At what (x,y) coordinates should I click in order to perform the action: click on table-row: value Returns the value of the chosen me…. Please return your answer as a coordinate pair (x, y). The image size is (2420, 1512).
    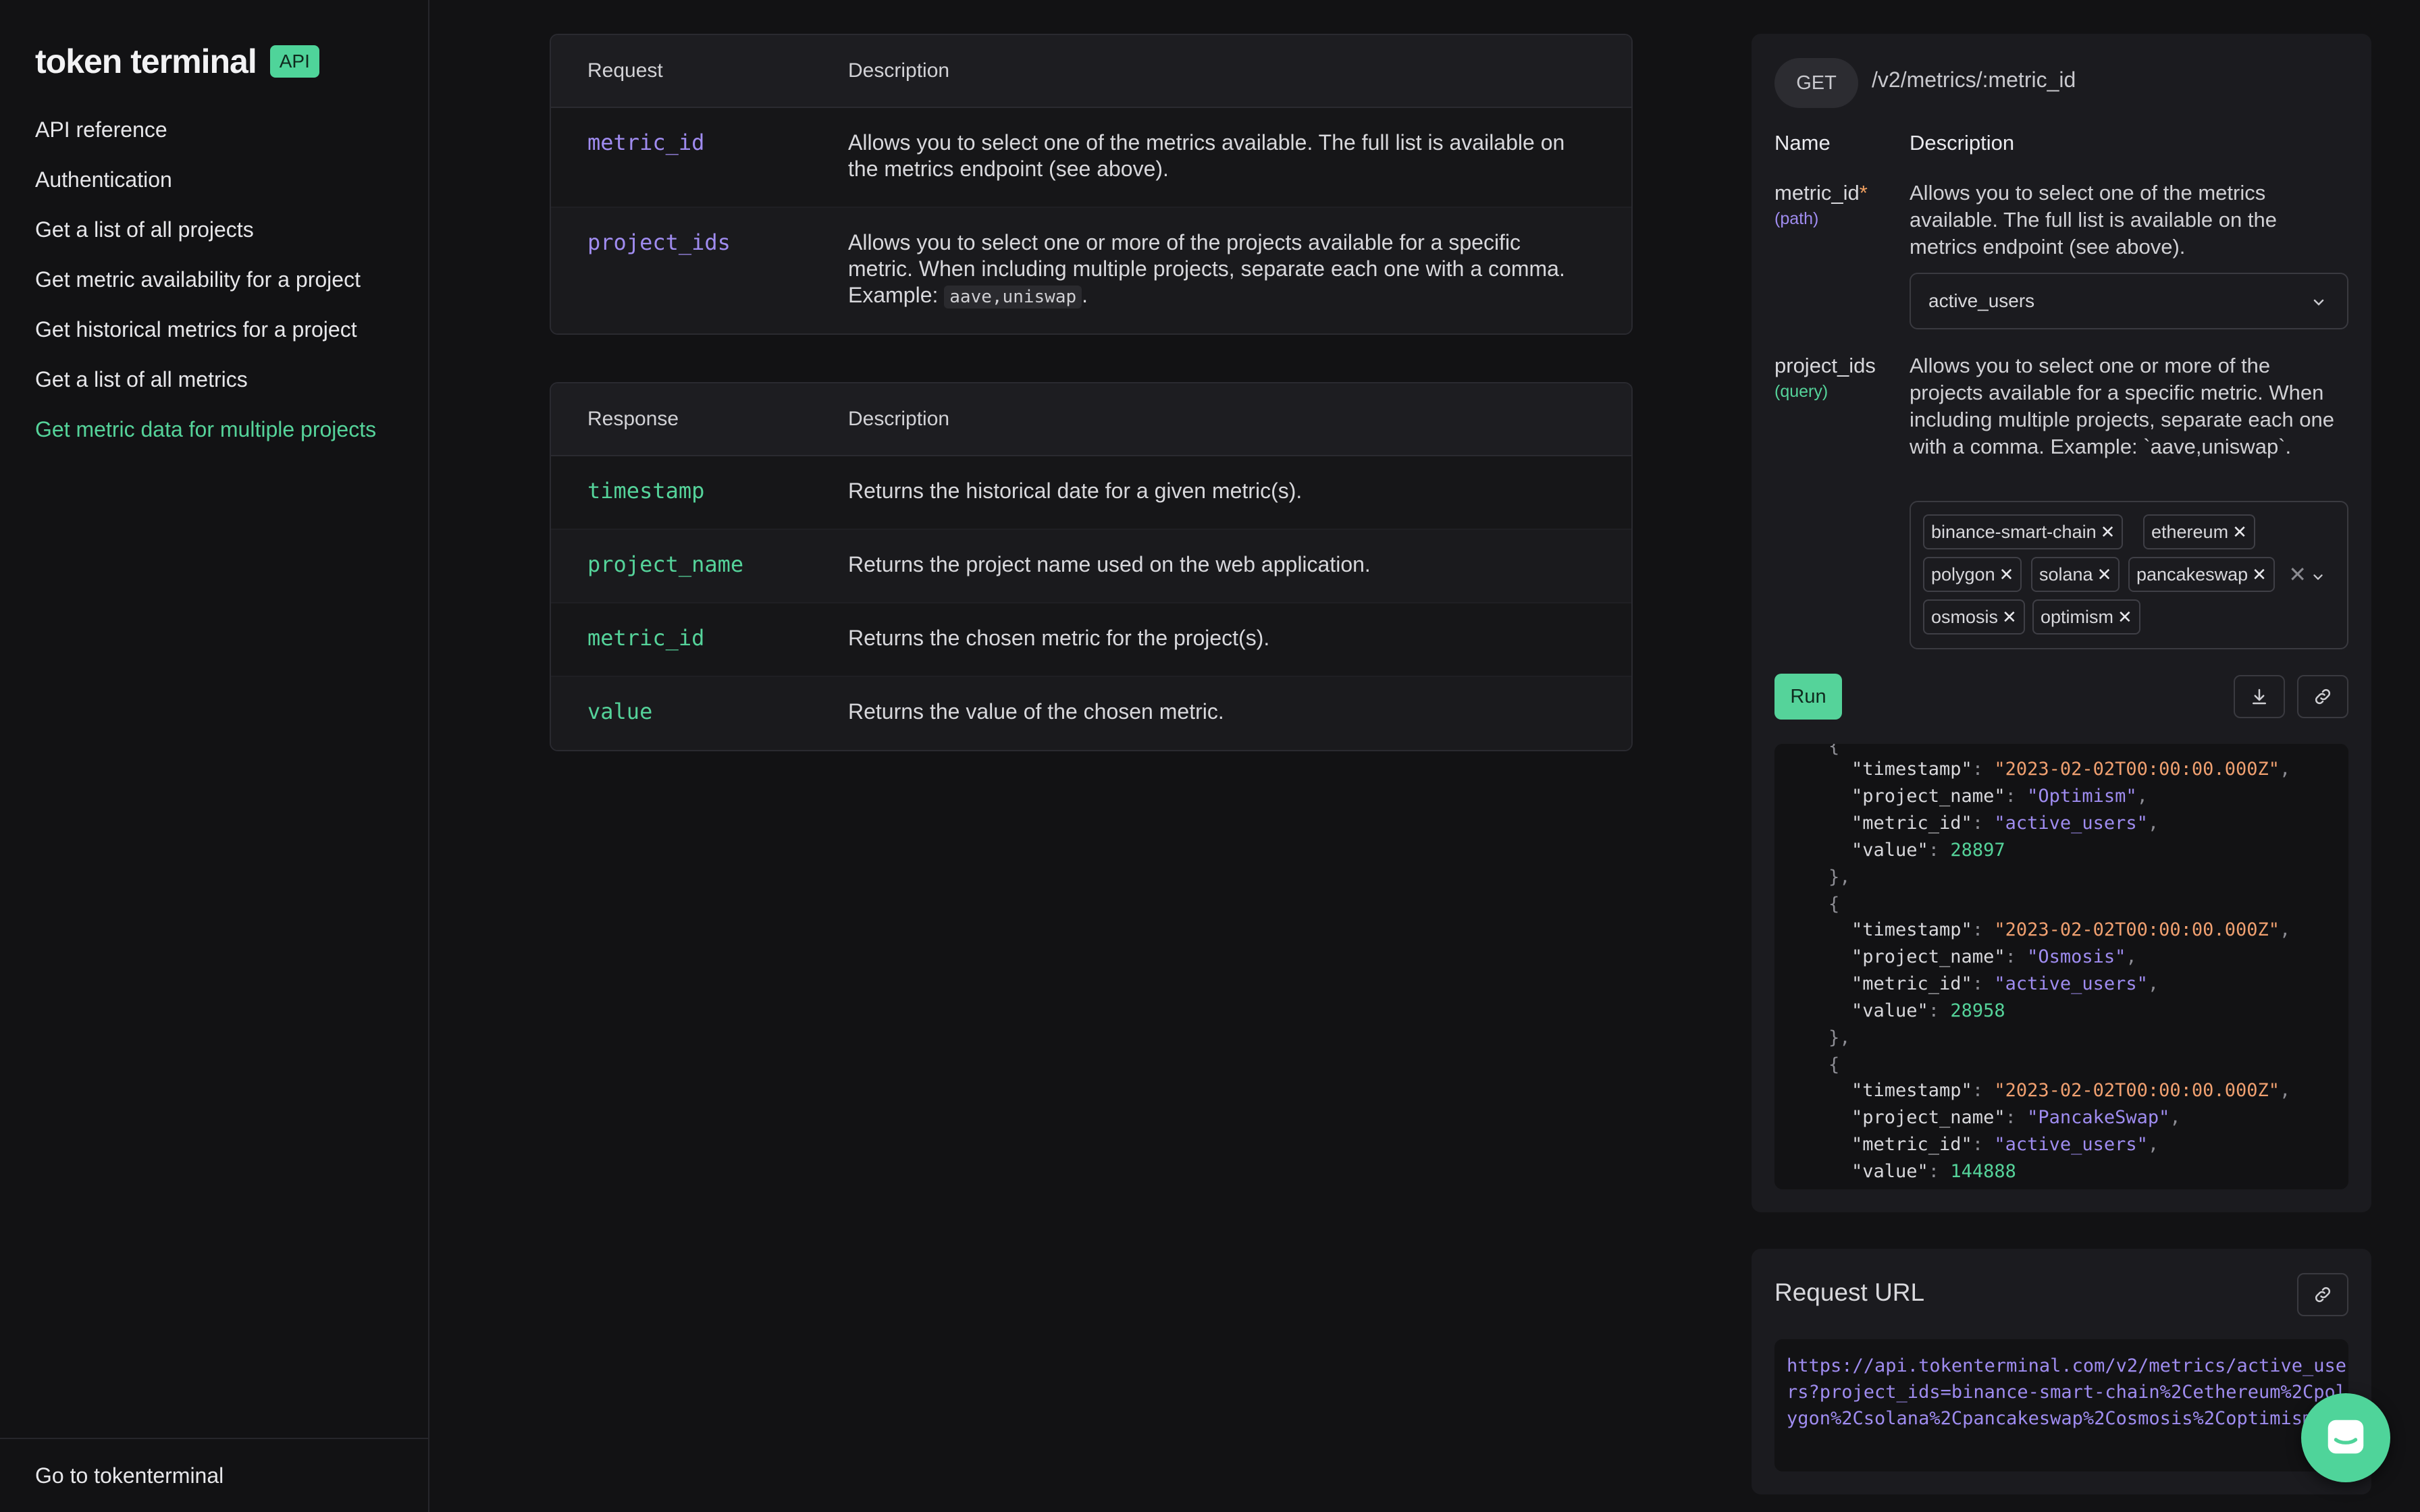
    Looking at the image, I should click on (1091, 713).